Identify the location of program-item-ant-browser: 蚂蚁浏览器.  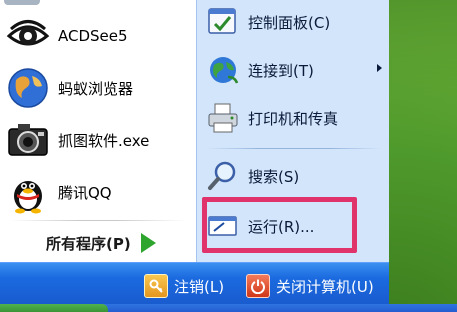
(99, 88).